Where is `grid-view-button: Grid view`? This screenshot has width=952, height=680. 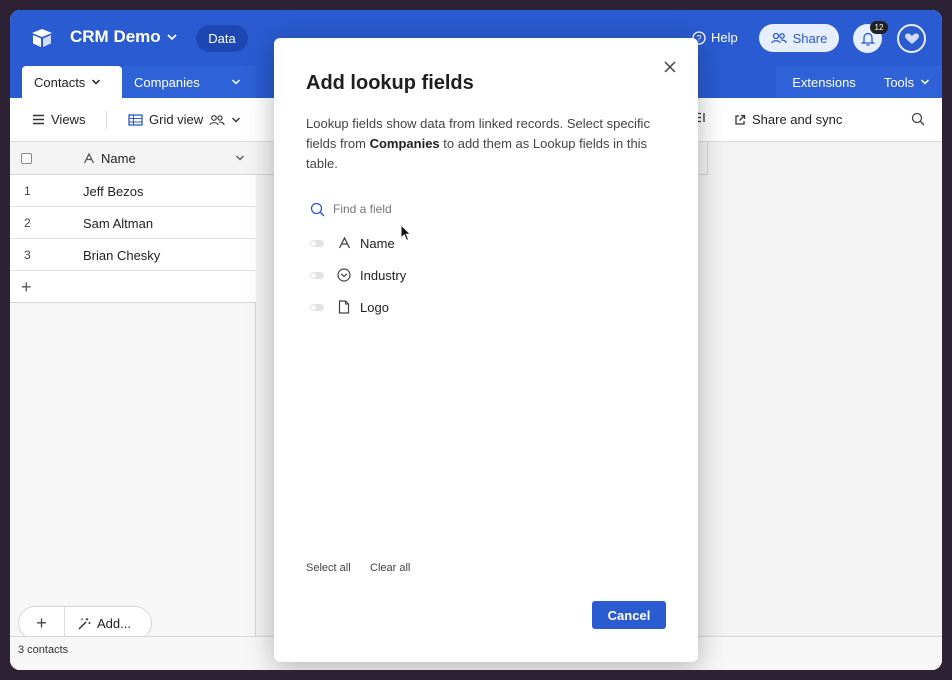
grid-view-button: Grid view is located at coordinates (184, 119).